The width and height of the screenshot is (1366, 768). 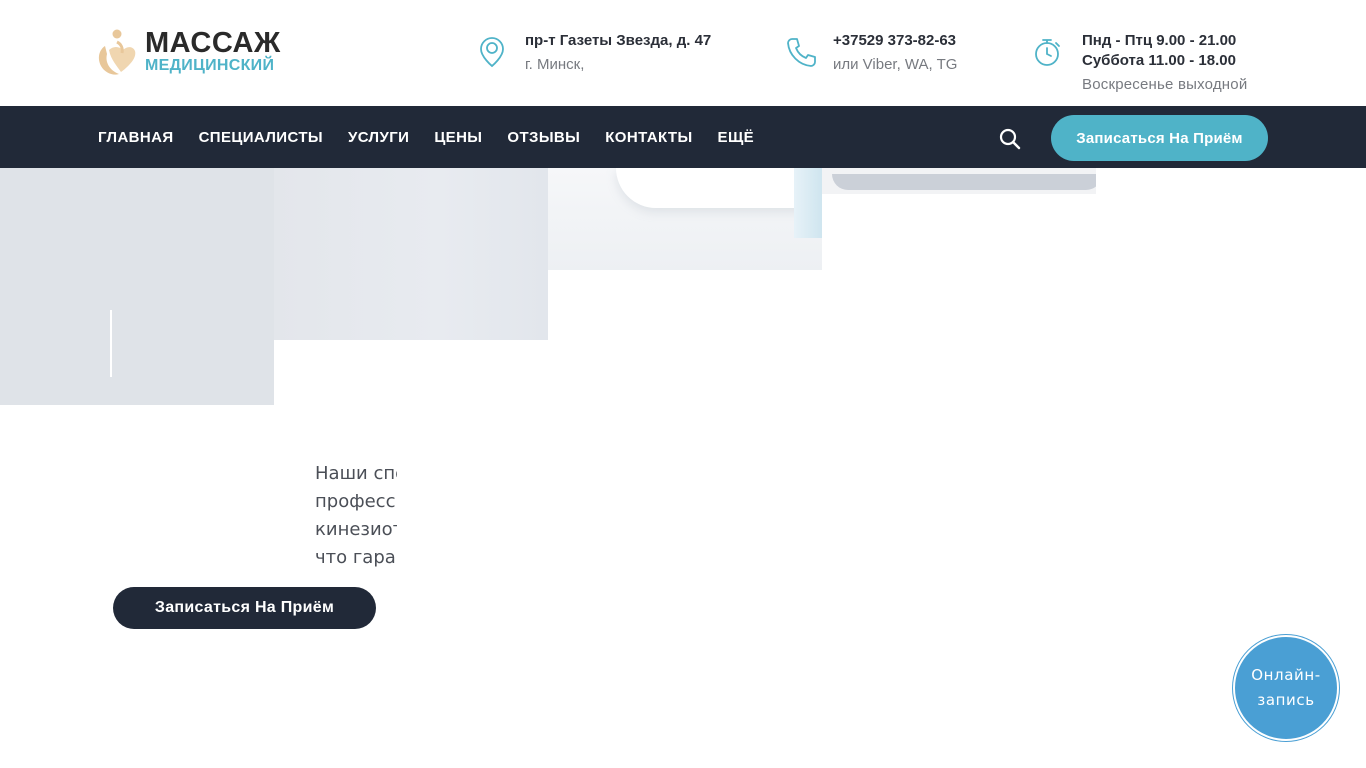 What do you see at coordinates (801, 52) in the screenshot?
I see `phone-icon` at bounding box center [801, 52].